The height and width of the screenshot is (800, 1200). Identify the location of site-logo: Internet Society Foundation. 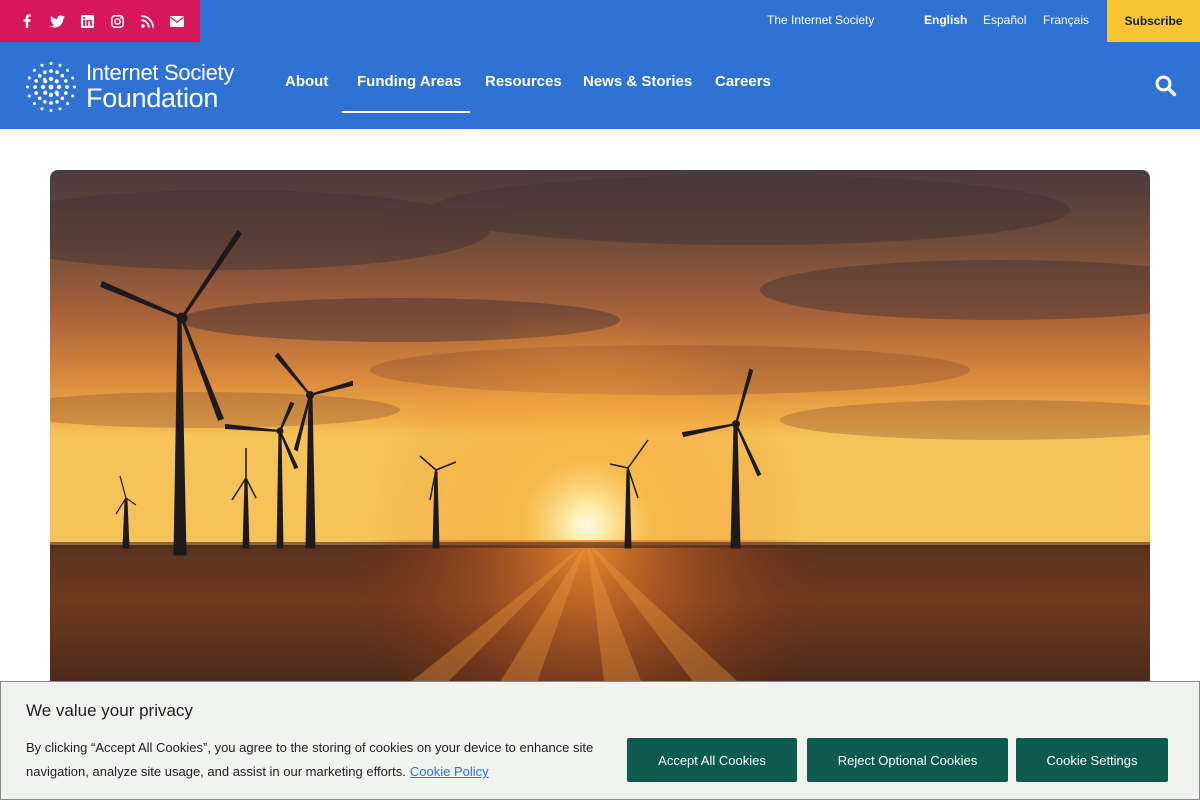
(134, 87).